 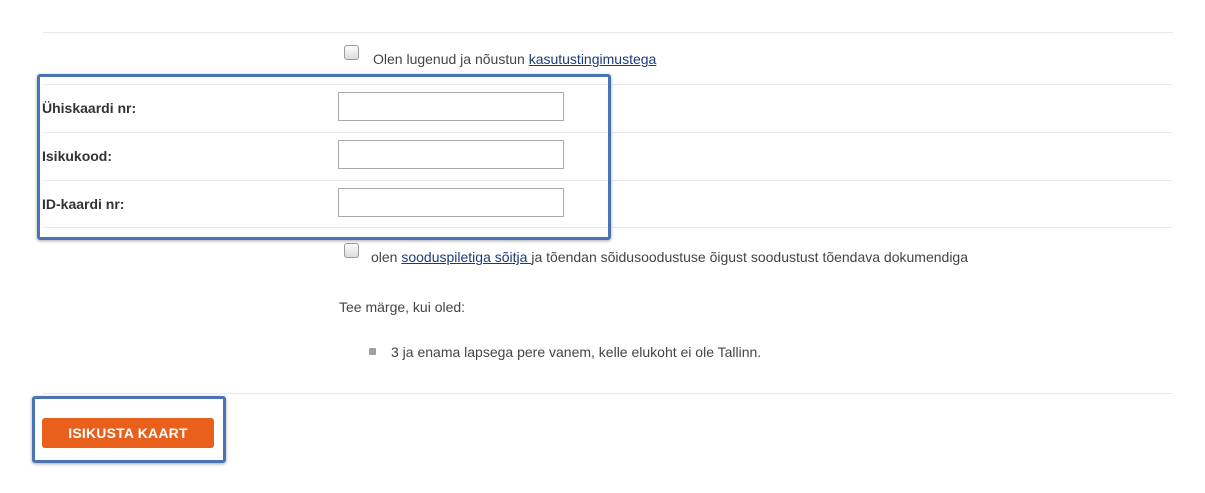 What do you see at coordinates (451, 154) in the screenshot?
I see `personal-code-input` at bounding box center [451, 154].